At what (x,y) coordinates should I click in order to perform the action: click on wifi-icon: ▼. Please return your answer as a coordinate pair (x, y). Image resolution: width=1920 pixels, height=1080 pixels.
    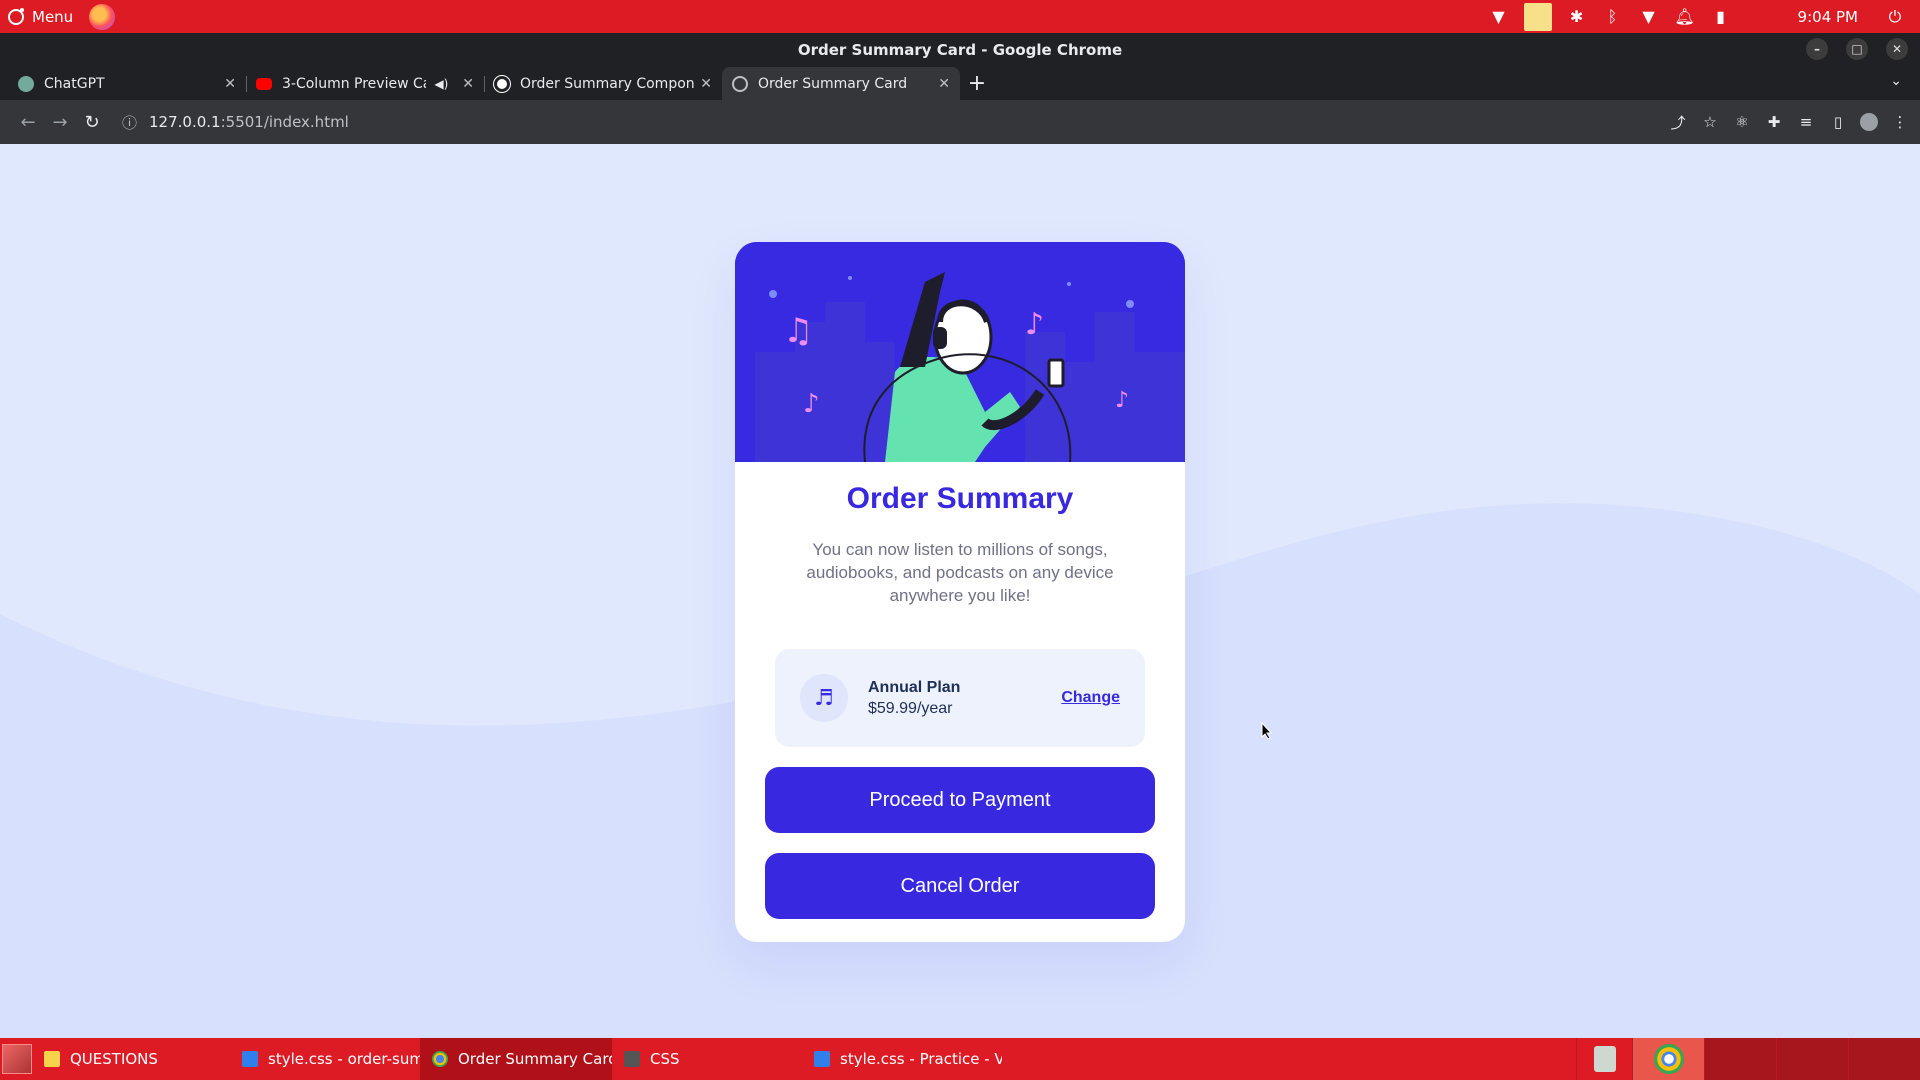
    Looking at the image, I should click on (1499, 17).